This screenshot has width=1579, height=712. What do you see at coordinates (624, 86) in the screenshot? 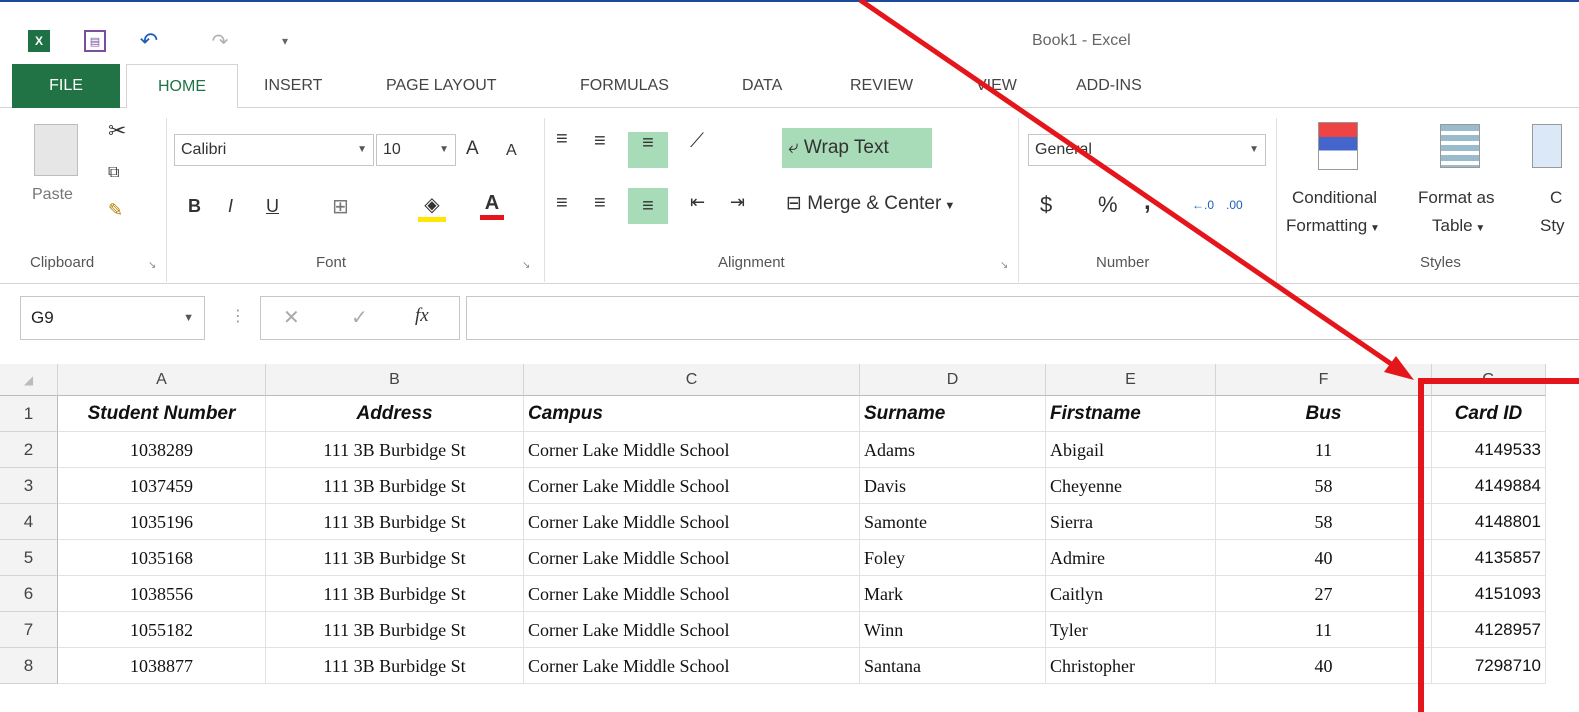
I see `tab-formulas: FORMULAS` at bounding box center [624, 86].